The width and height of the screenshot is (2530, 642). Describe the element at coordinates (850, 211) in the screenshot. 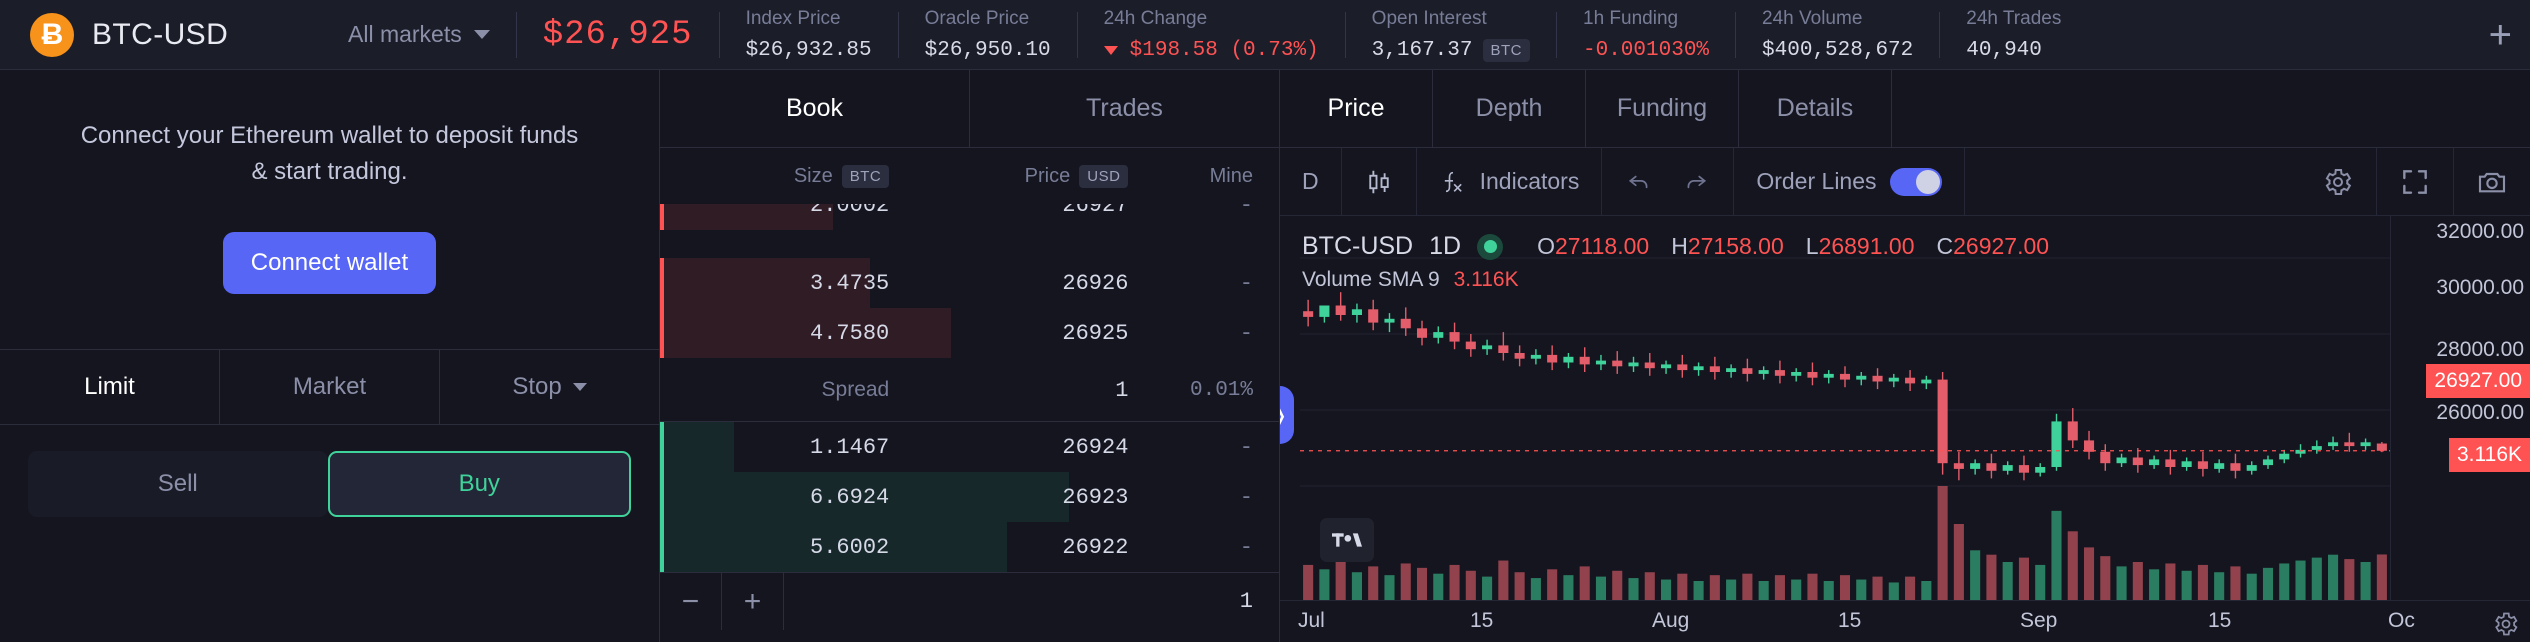

I see `cell-size: 2.0002` at that location.